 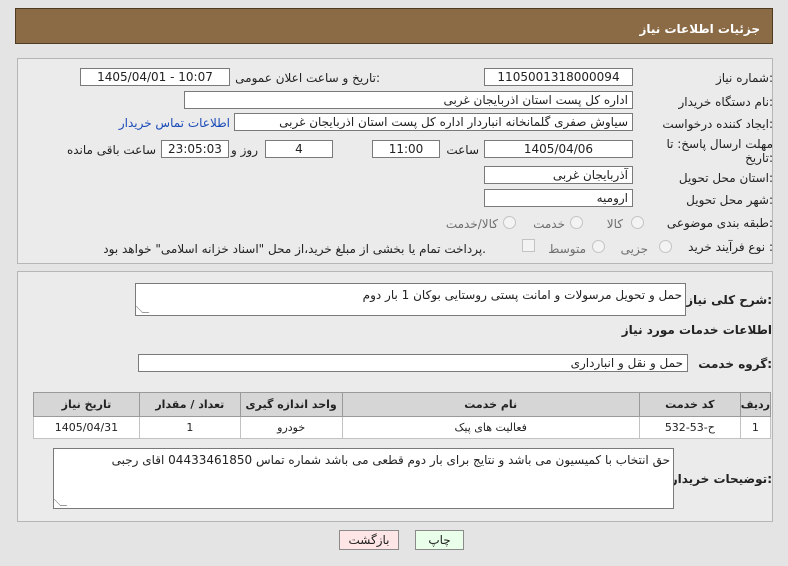 What do you see at coordinates (730, 247) in the screenshot?
I see `process-type-label: نوع فرآیند خرید :` at bounding box center [730, 247].